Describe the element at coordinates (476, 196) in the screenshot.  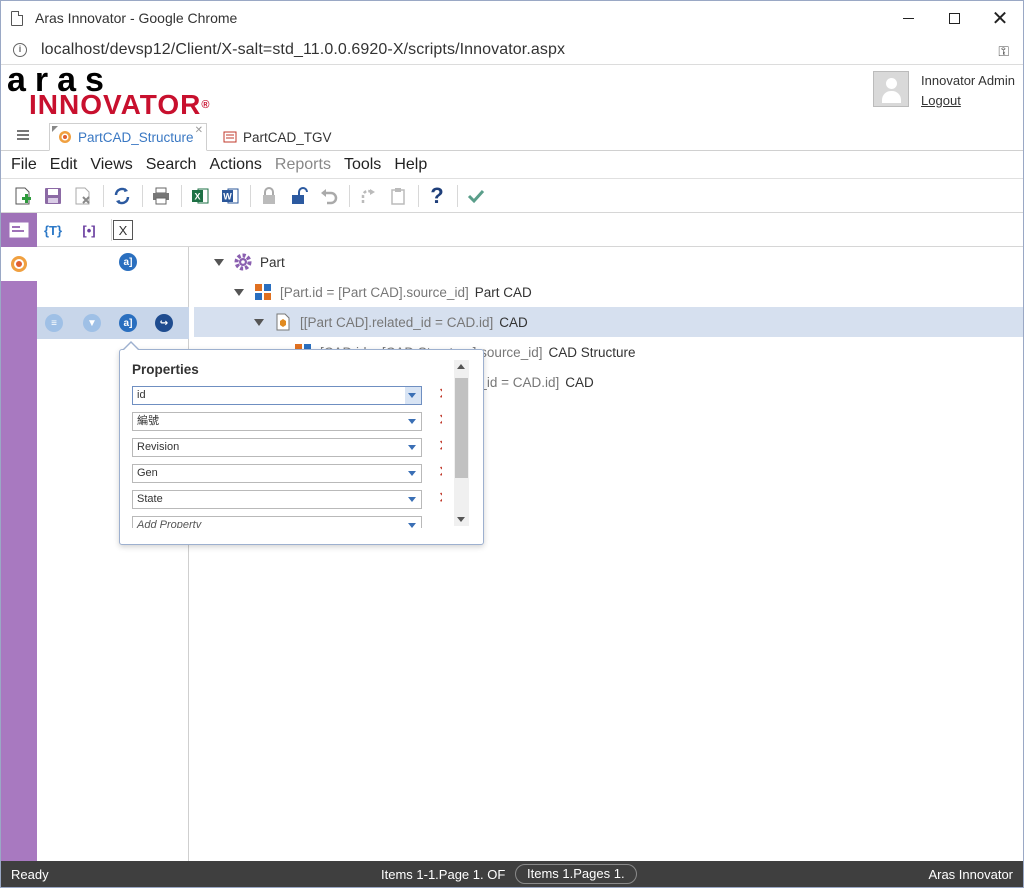
I see `done-button` at that location.